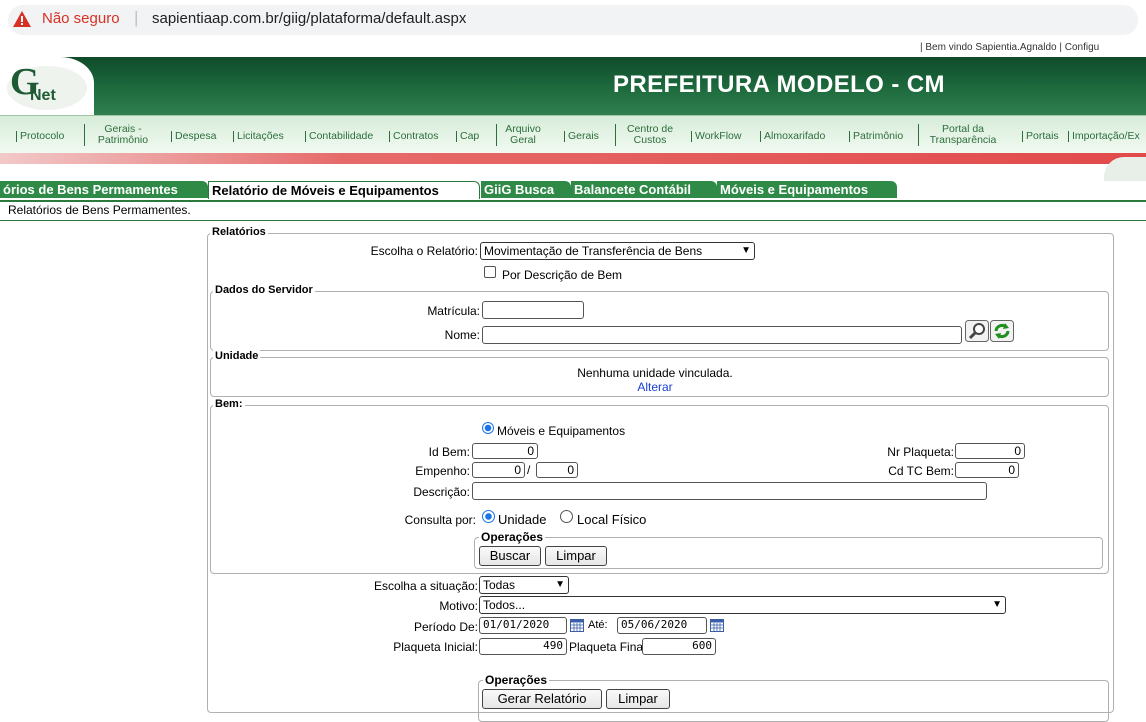 The width and height of the screenshot is (1146, 722). What do you see at coordinates (239, 232) in the screenshot?
I see `relatorios-legend: Relatórios` at bounding box center [239, 232].